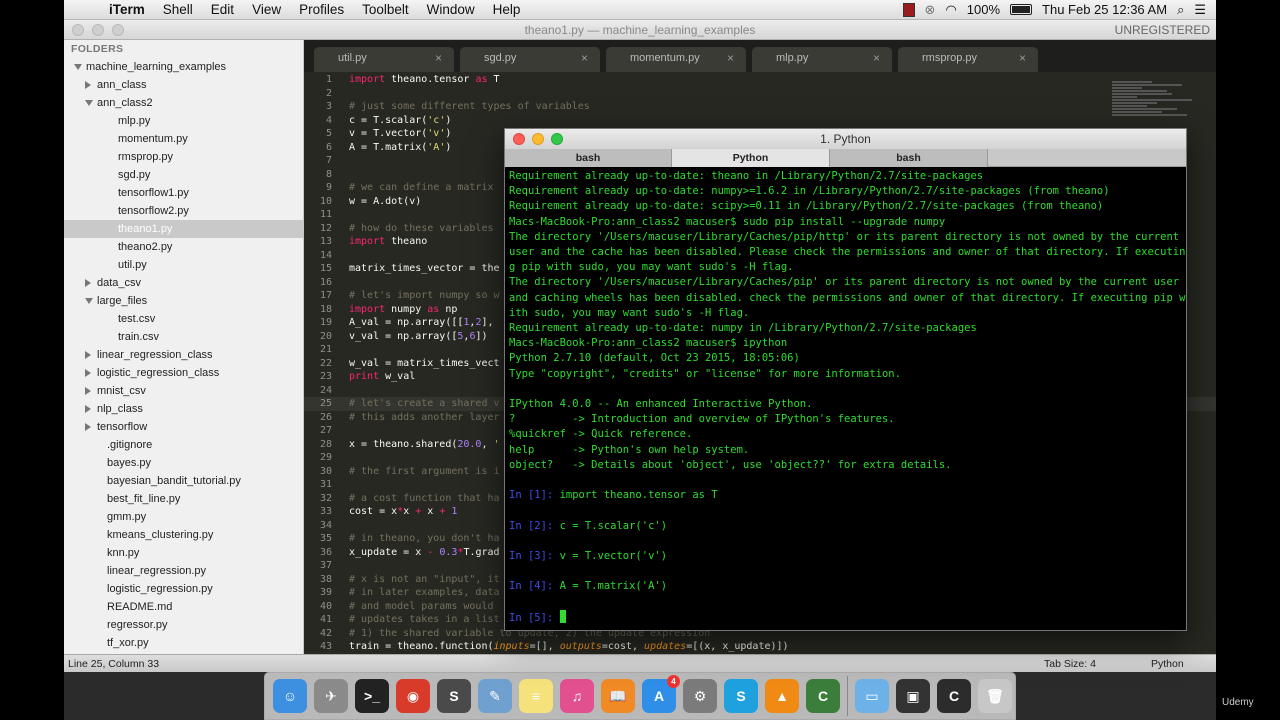  Describe the element at coordinates (385, 9) in the screenshot. I see `menu-toolbelt: Toolbelt` at that location.